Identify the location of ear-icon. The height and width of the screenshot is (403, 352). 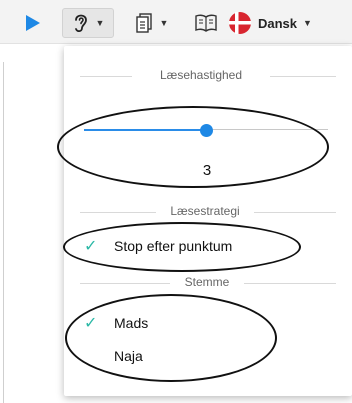
(80, 23).